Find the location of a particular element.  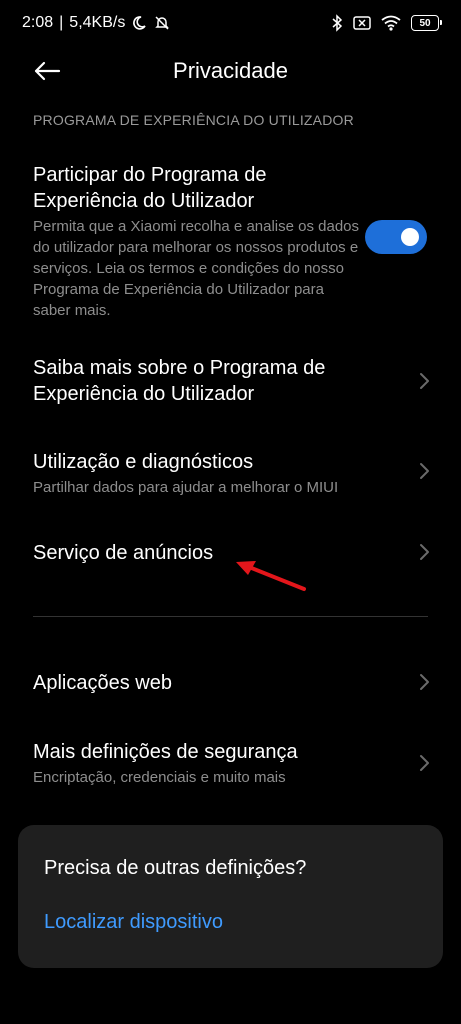

status-bar: 2:08 | 5,4KB/s 50 is located at coordinates (230, 23).